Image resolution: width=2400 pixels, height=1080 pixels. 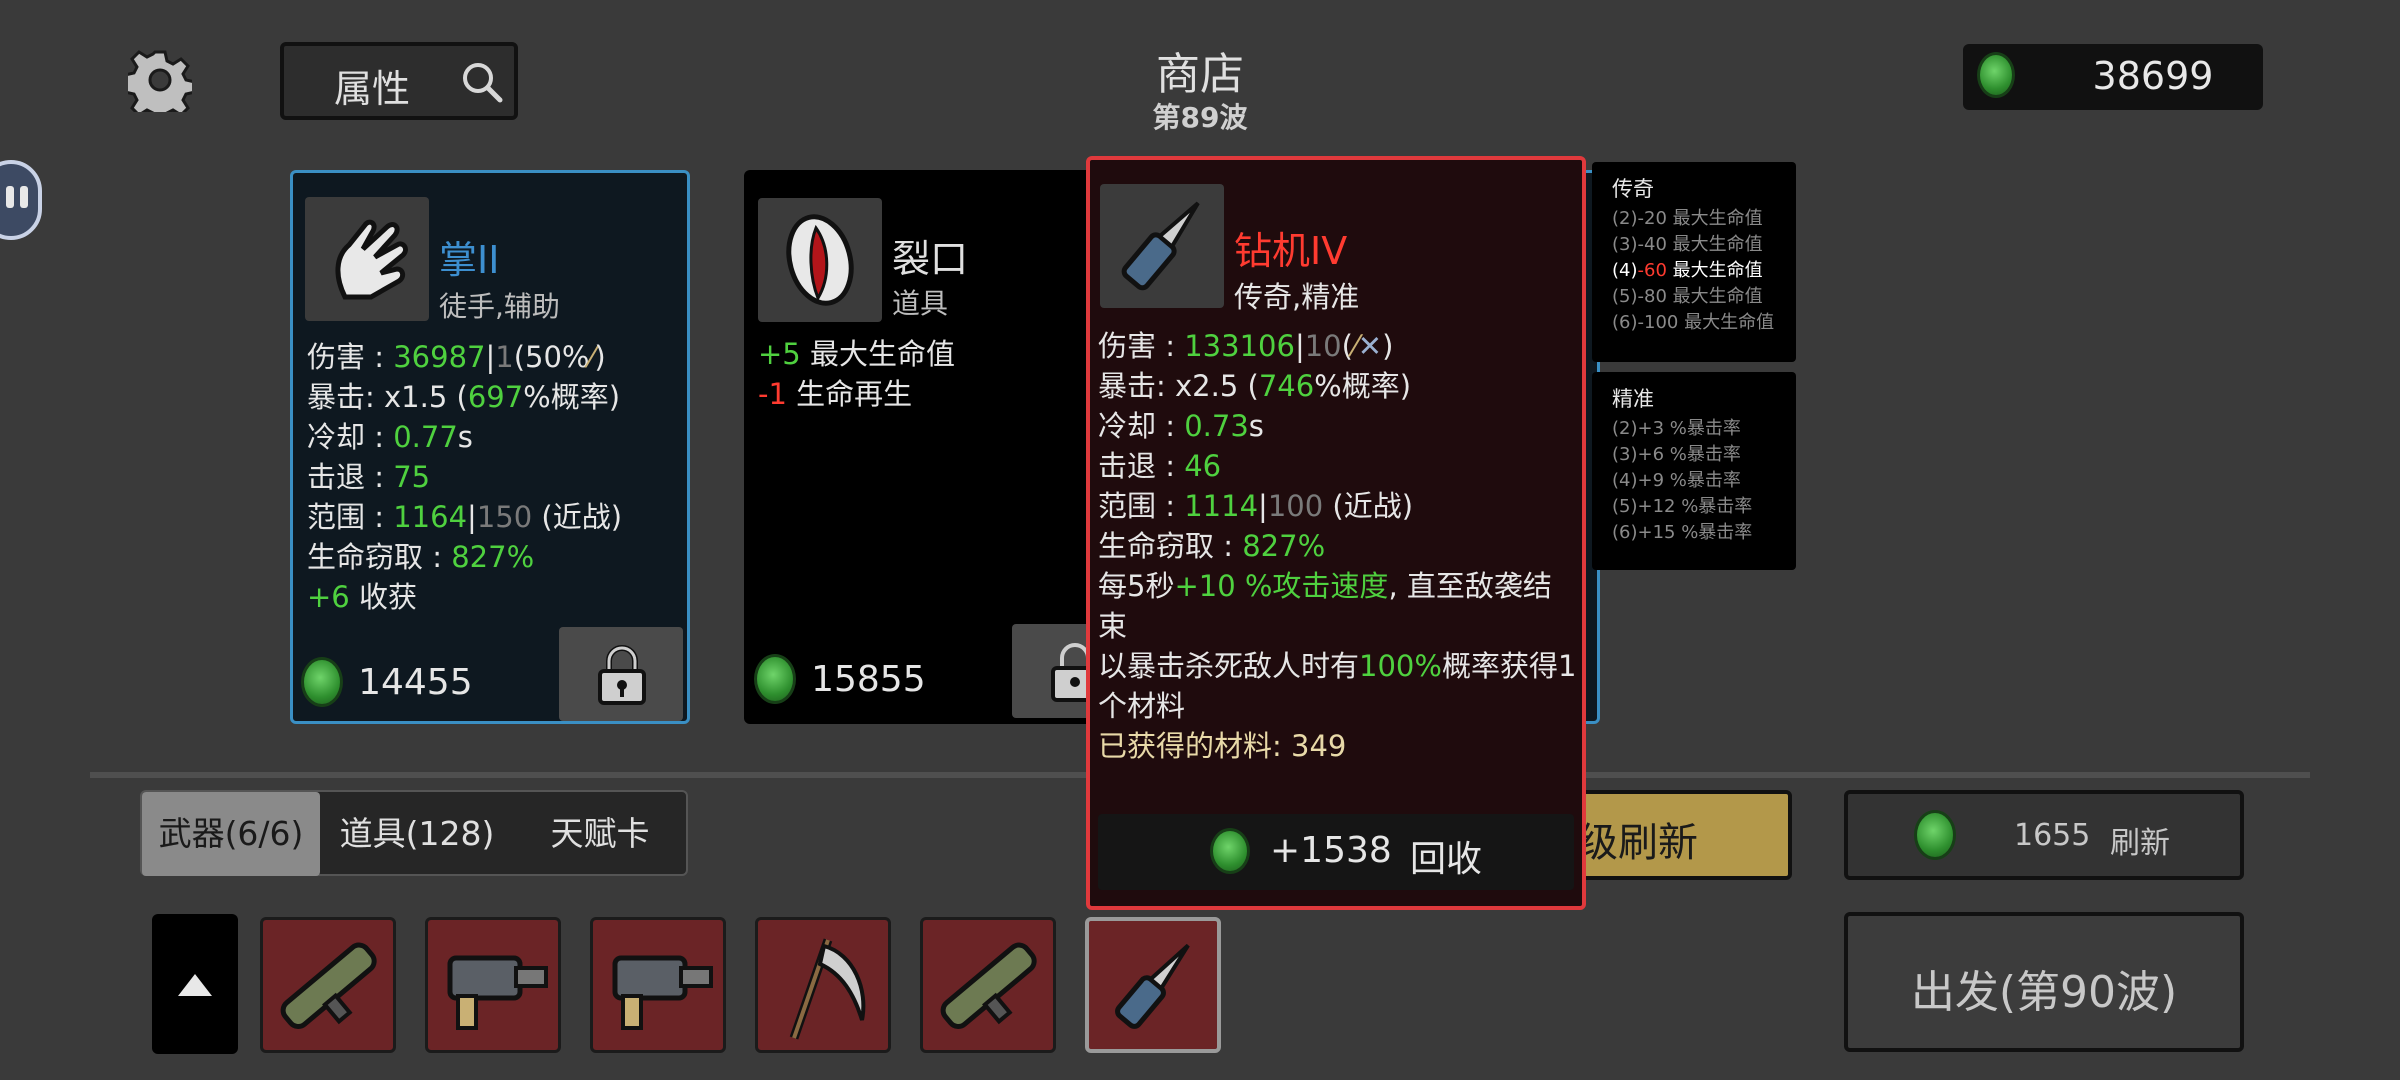 I want to click on weapon-slot-drill-selected, so click(x=1153, y=985).